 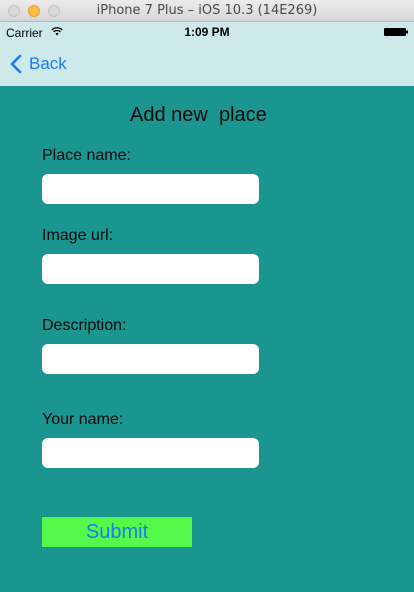 I want to click on image-url-input, so click(x=150, y=269).